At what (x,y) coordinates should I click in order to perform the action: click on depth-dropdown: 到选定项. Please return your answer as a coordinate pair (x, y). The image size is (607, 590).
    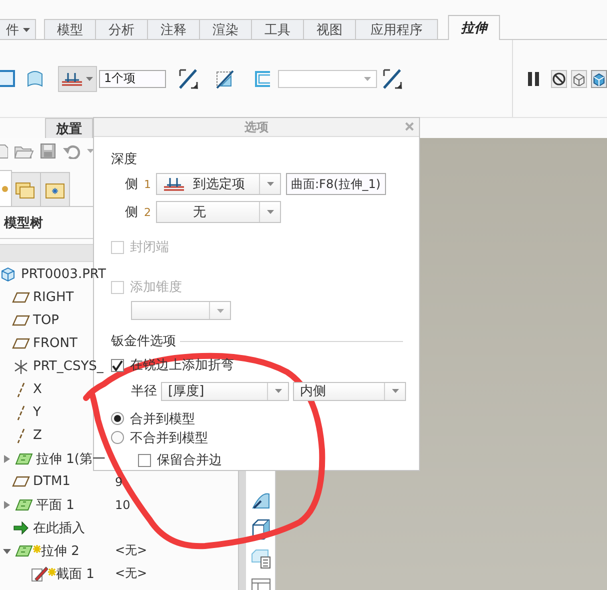
    Looking at the image, I should click on (218, 184).